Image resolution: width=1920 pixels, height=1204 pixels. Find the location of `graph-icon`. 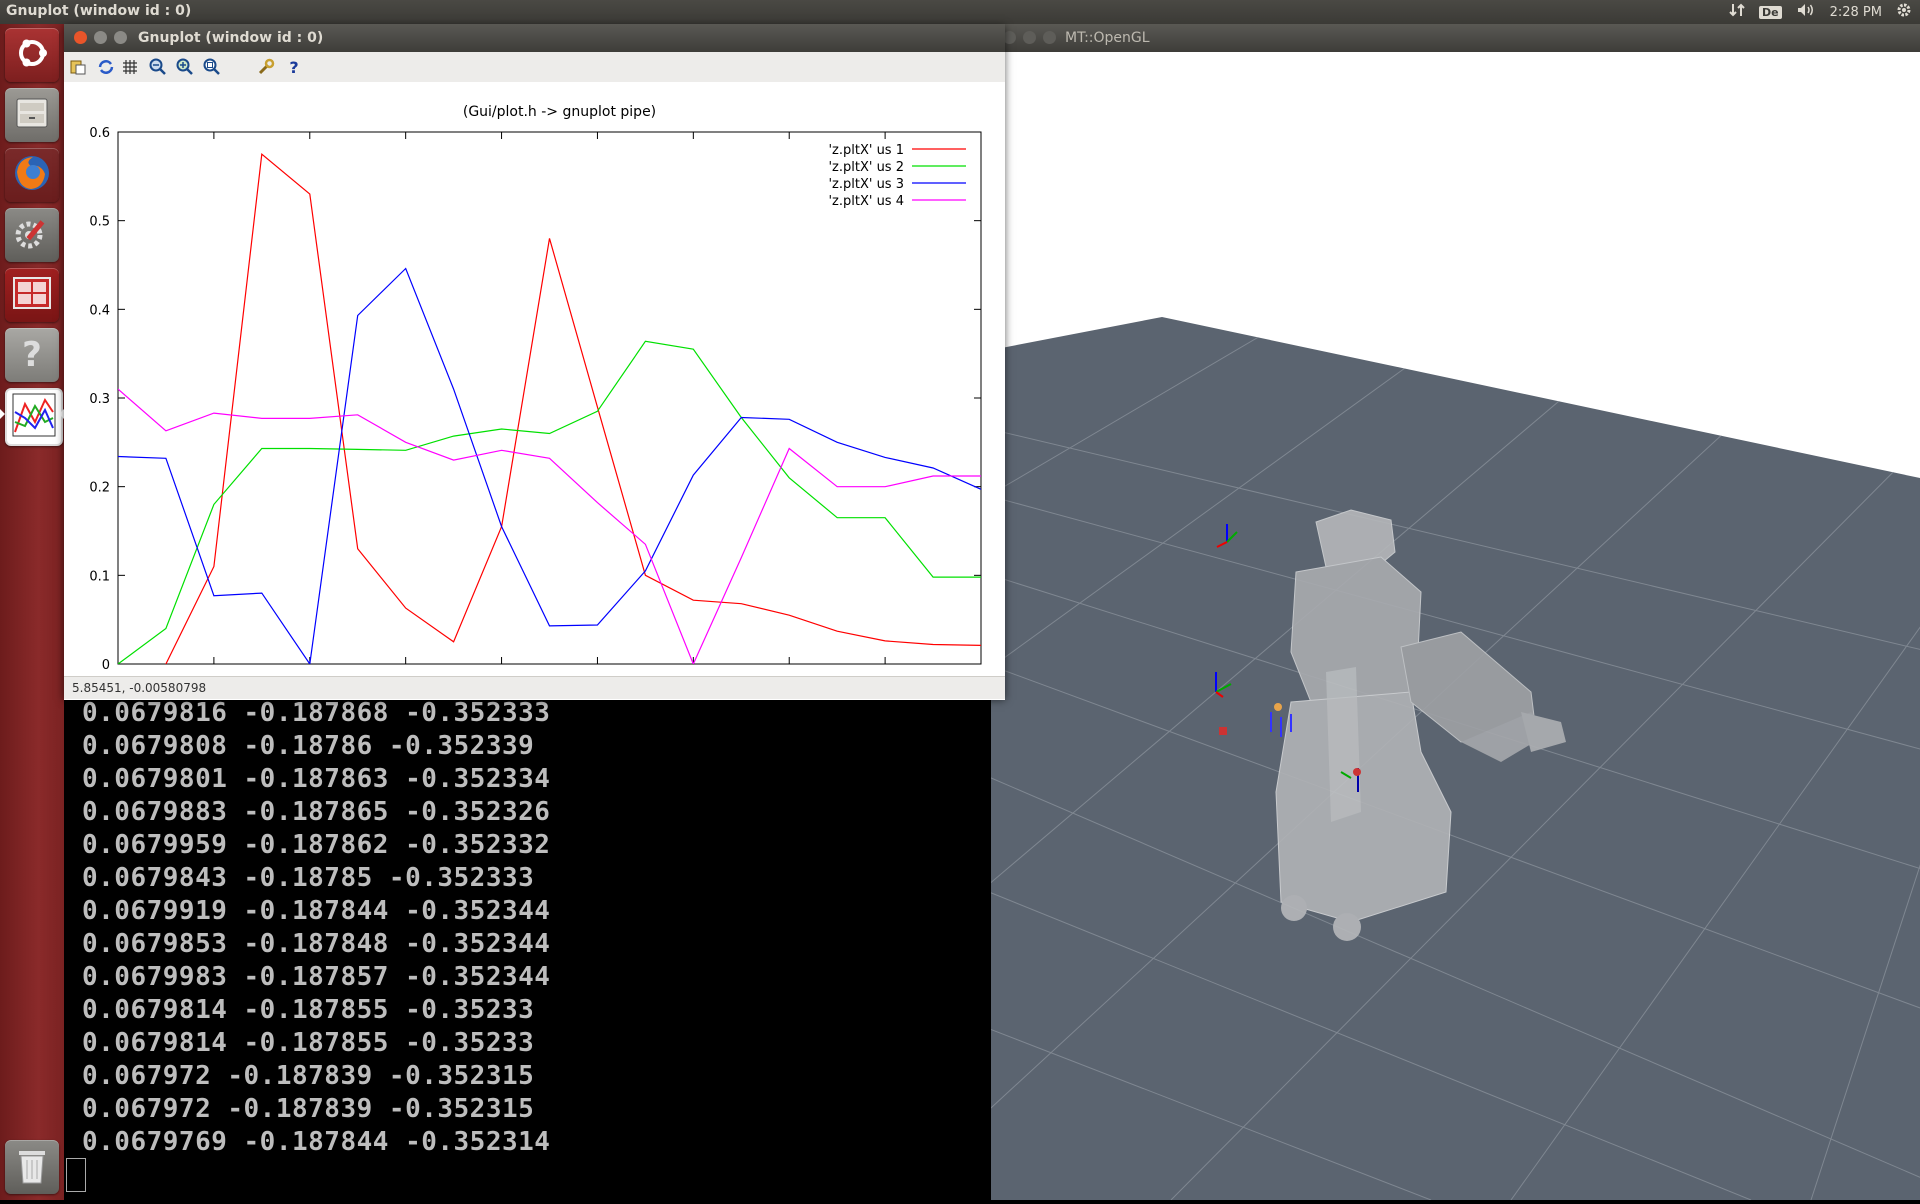

graph-icon is located at coordinates (34, 417).